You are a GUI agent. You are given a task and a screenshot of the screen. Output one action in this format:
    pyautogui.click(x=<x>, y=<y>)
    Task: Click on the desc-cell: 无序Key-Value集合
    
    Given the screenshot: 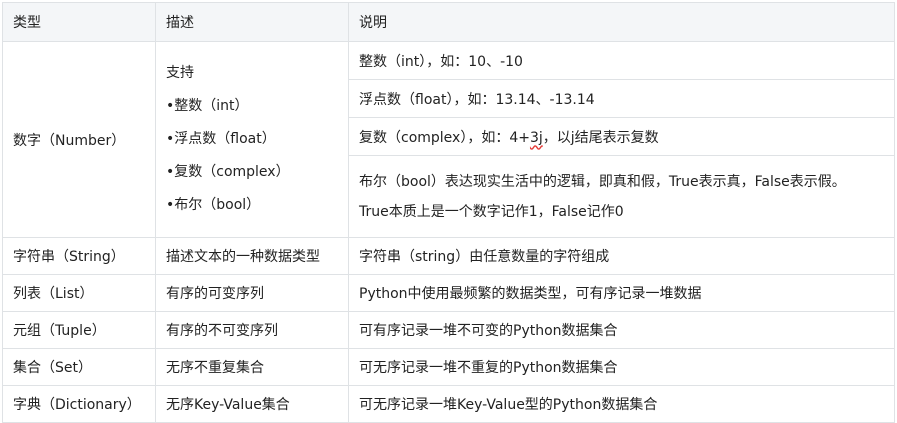 What is the action you would take?
    pyautogui.click(x=252, y=404)
    